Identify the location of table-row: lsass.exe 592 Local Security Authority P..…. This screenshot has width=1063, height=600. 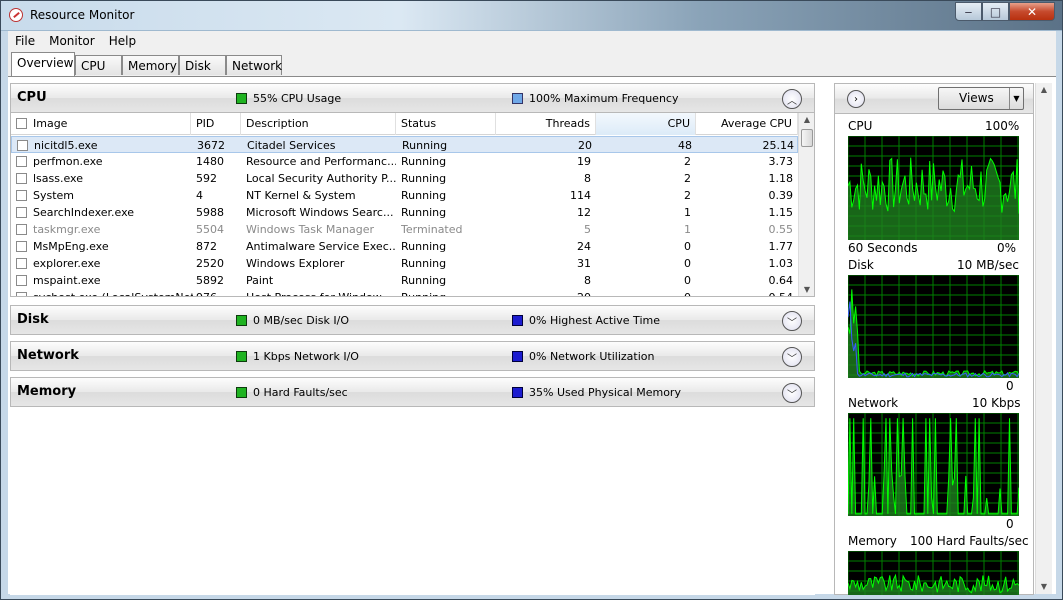
(404, 178).